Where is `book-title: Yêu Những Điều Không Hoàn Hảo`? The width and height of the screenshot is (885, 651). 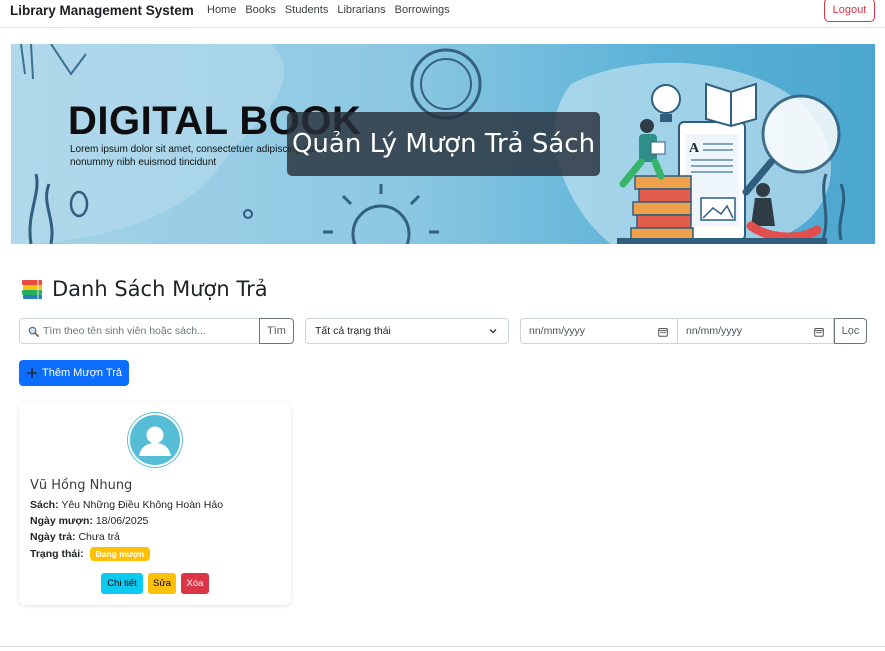 book-title: Yêu Những Điều Không Hoàn Hảo is located at coordinates (142, 505).